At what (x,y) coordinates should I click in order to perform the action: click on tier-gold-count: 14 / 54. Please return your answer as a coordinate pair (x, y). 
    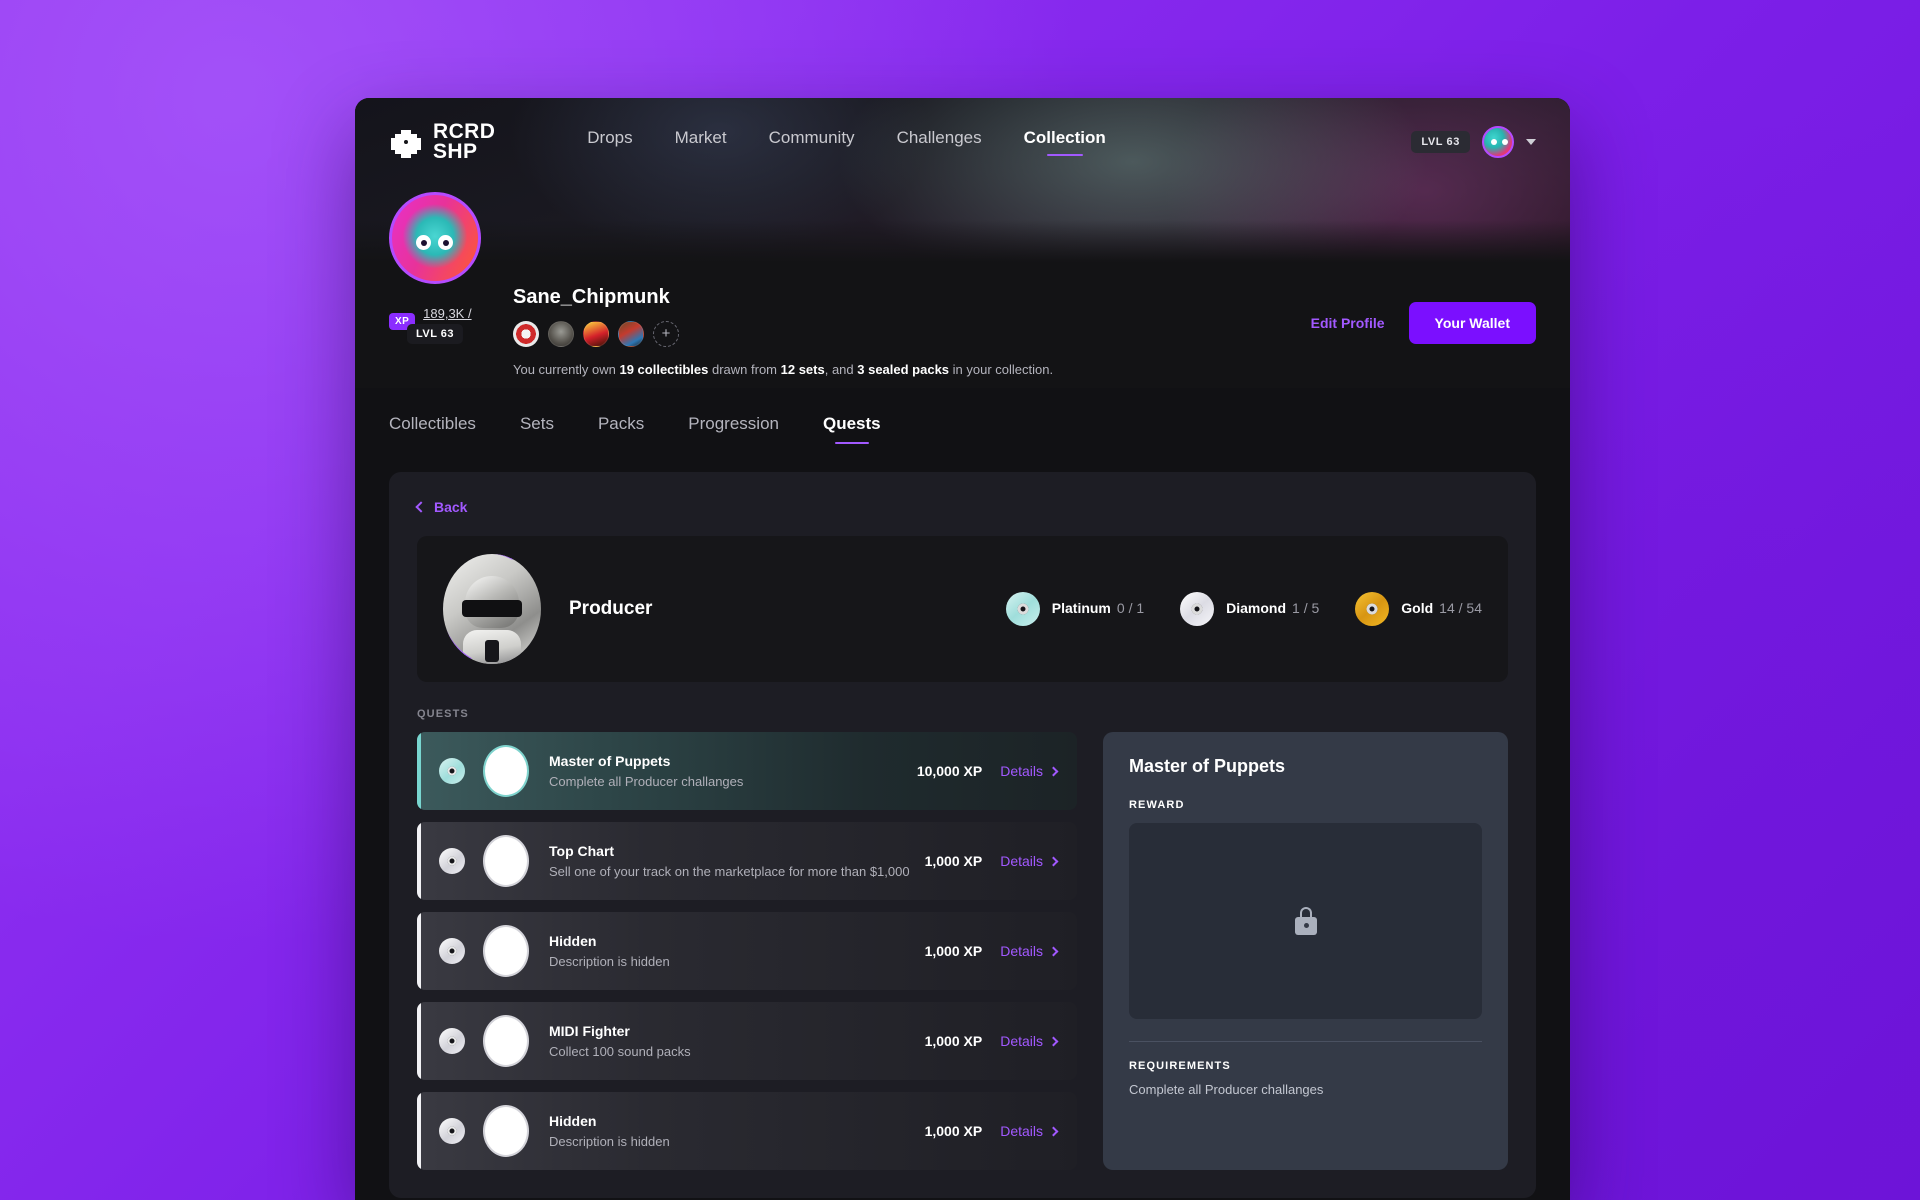
    Looking at the image, I should click on (1460, 608).